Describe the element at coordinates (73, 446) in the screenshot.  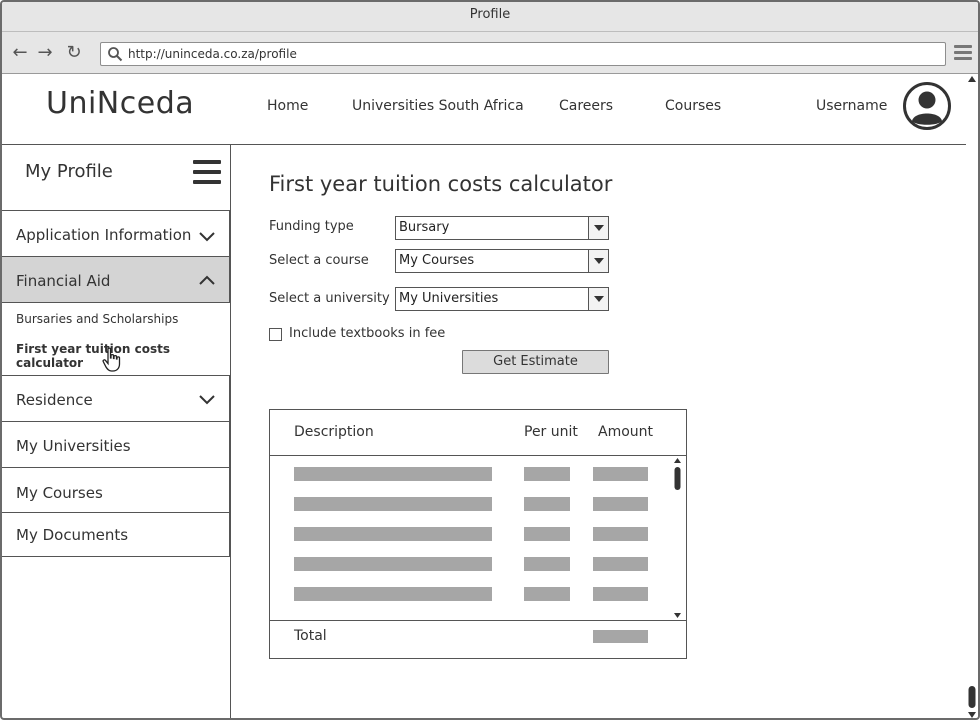
I see `sidebar-item-label: My Universities` at that location.